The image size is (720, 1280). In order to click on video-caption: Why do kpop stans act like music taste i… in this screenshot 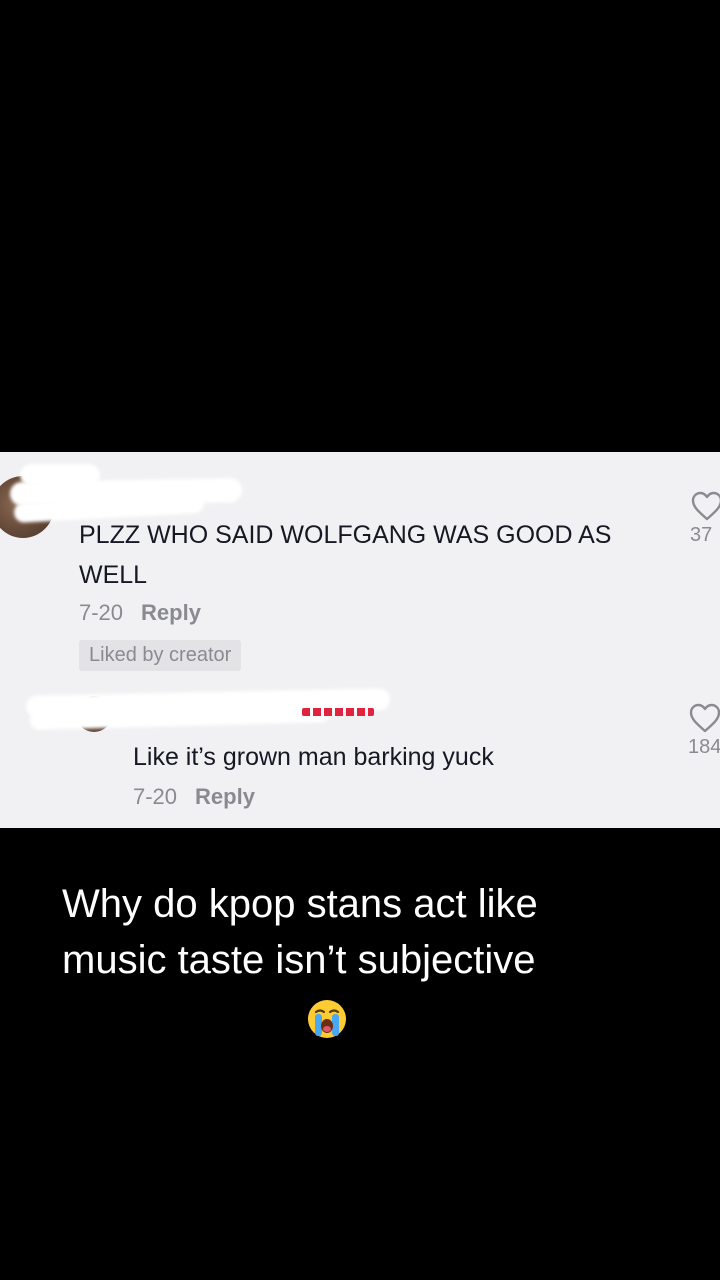, I will do `click(362, 932)`.